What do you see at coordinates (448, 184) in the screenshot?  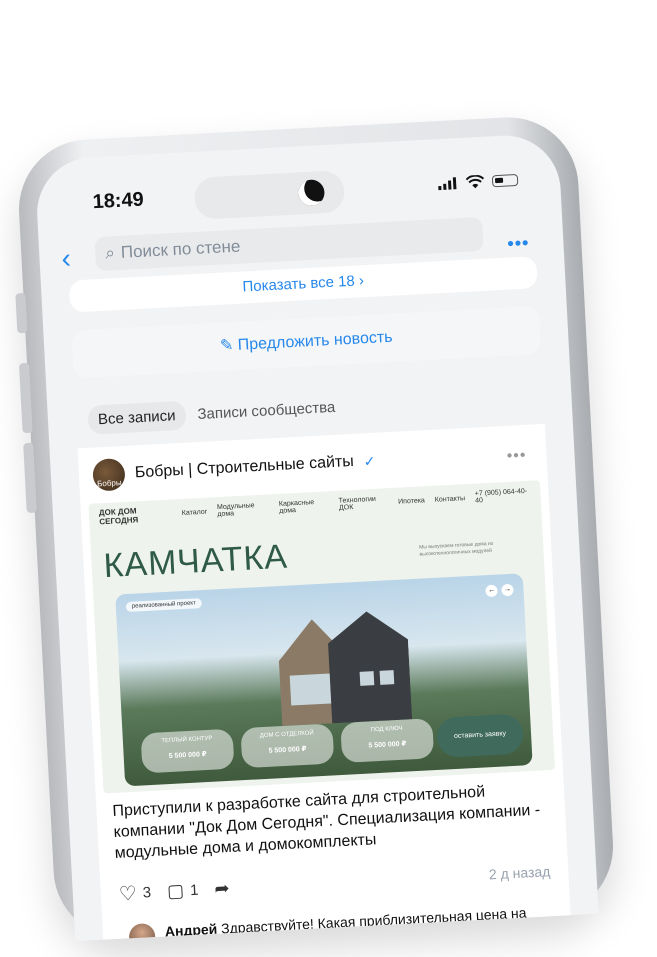 I see `signal-icon` at bounding box center [448, 184].